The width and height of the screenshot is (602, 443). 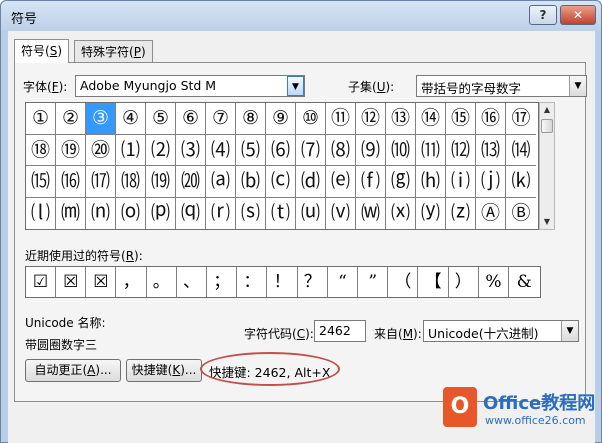 I want to click on symbol-cell: ⒱, so click(x=341, y=213).